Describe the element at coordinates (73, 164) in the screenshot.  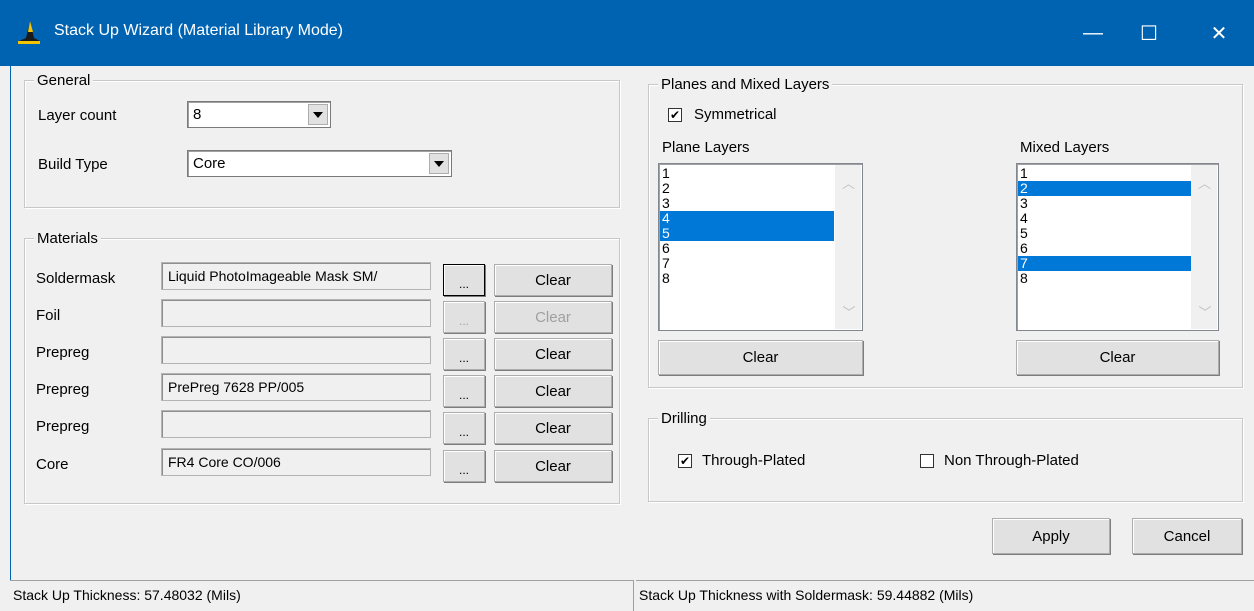
I see `build-type-label: Build Type` at that location.